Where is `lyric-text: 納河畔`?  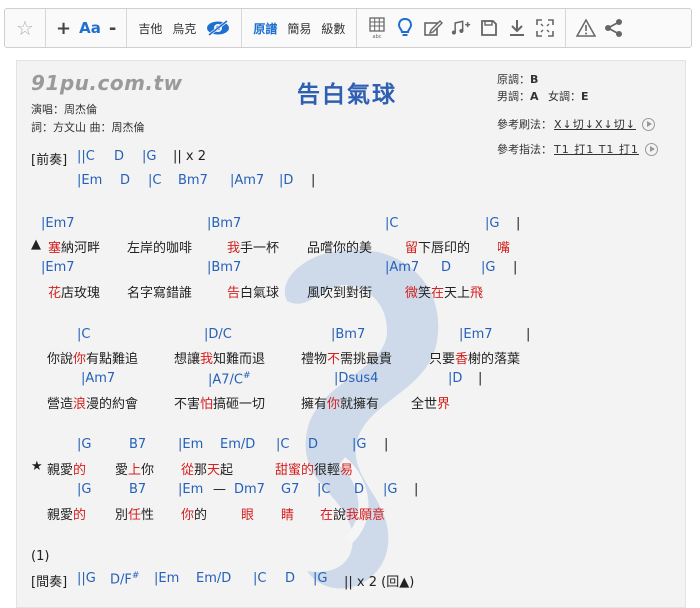
lyric-text: 納河畔 is located at coordinates (81, 248).